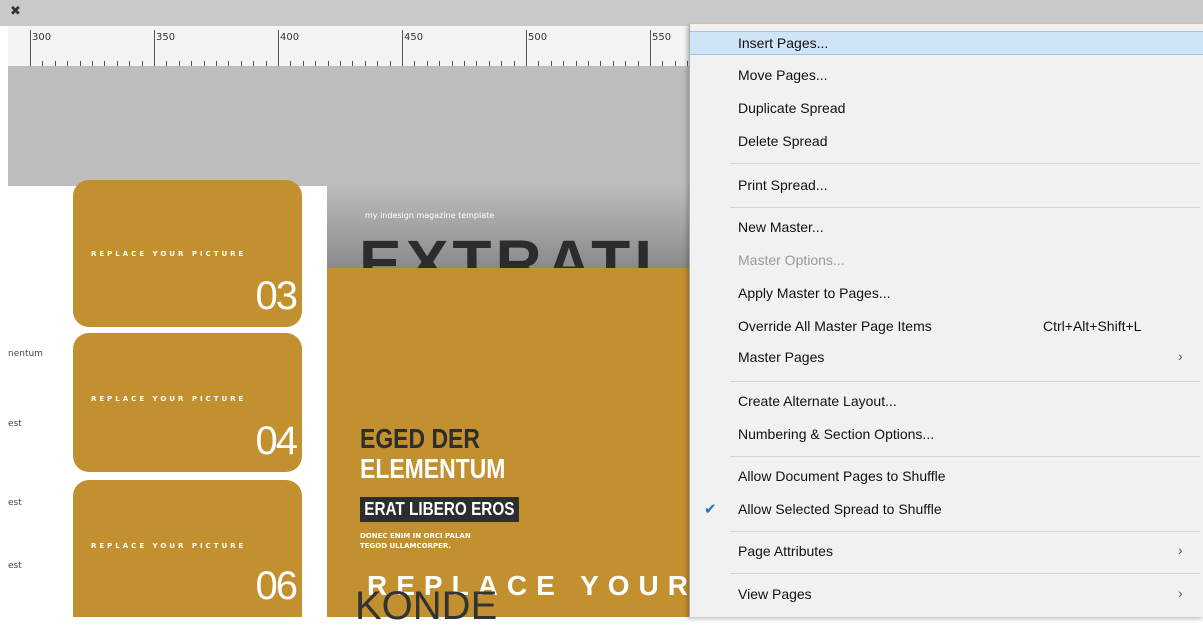 The width and height of the screenshot is (1203, 629). What do you see at coordinates (433, 468) in the screenshot?
I see `cover-headline-2: ELEMENTUM` at bounding box center [433, 468].